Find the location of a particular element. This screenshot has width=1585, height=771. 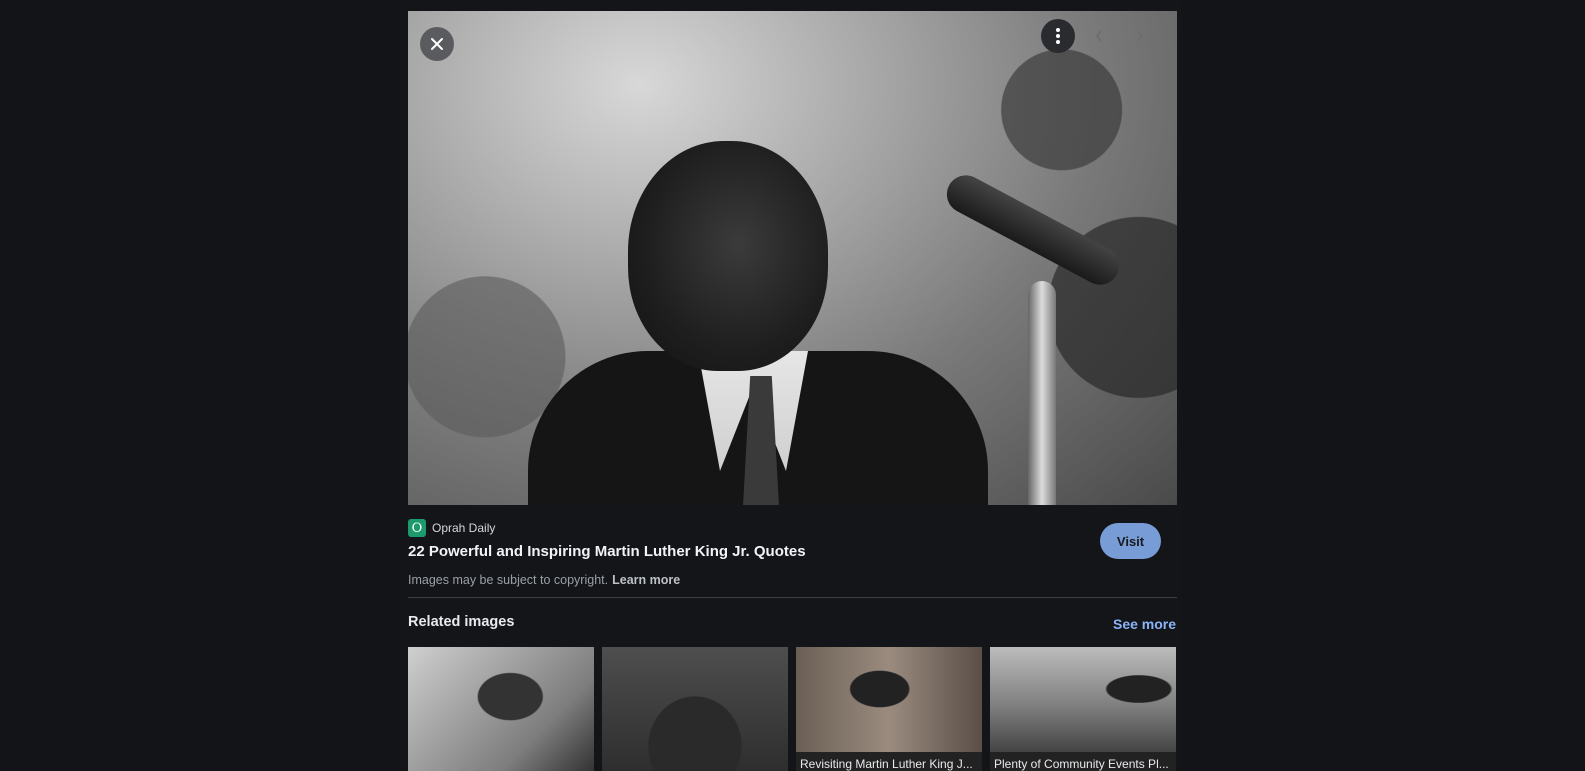

close-button is located at coordinates (437, 44).